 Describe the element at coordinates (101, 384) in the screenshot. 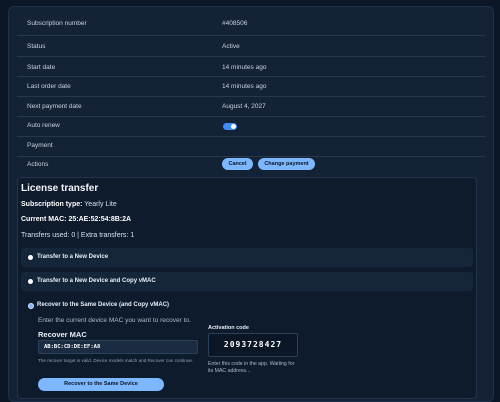

I see `recover-same-device-button: Recover to the Same Device` at that location.